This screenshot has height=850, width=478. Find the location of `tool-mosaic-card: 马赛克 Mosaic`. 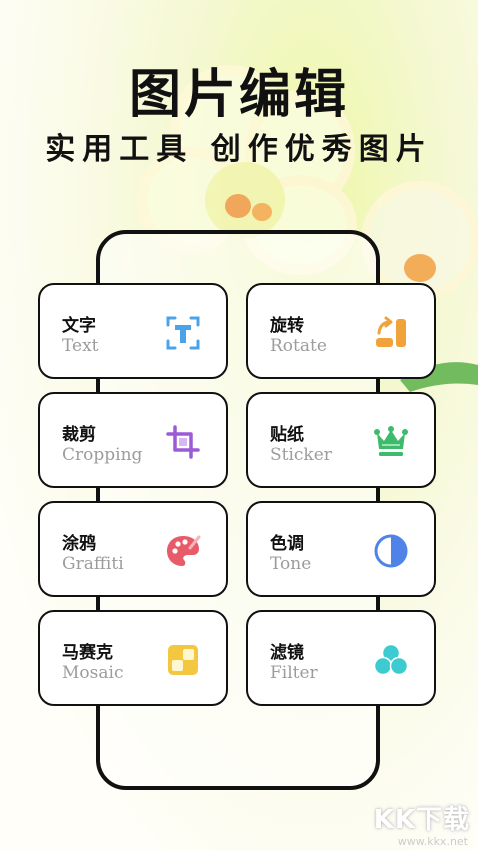

tool-mosaic-card: 马赛克 Mosaic is located at coordinates (133, 658).